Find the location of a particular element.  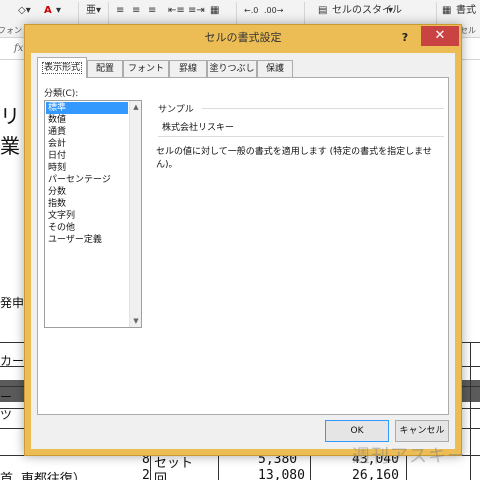

category-item-special: その他 is located at coordinates (87, 228).